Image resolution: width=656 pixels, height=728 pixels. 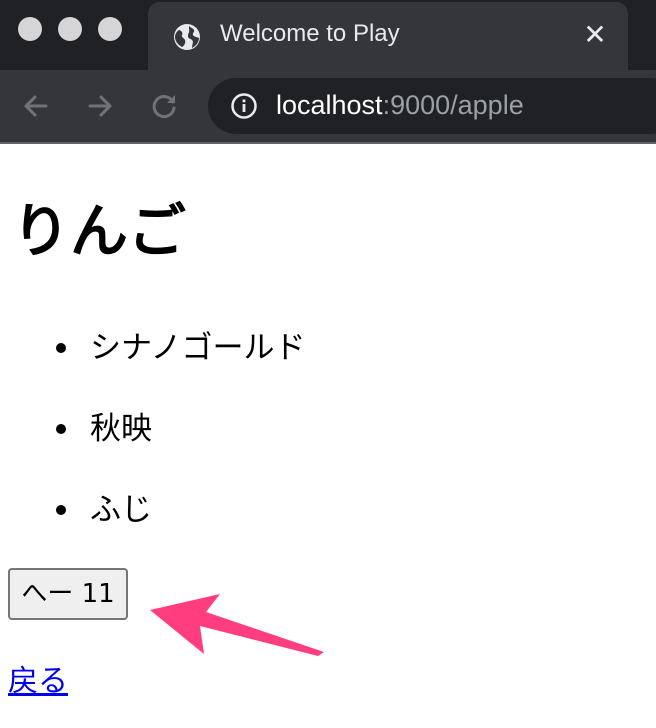 I want to click on browser-tab: Welcome to Play ✕, so click(x=388, y=36).